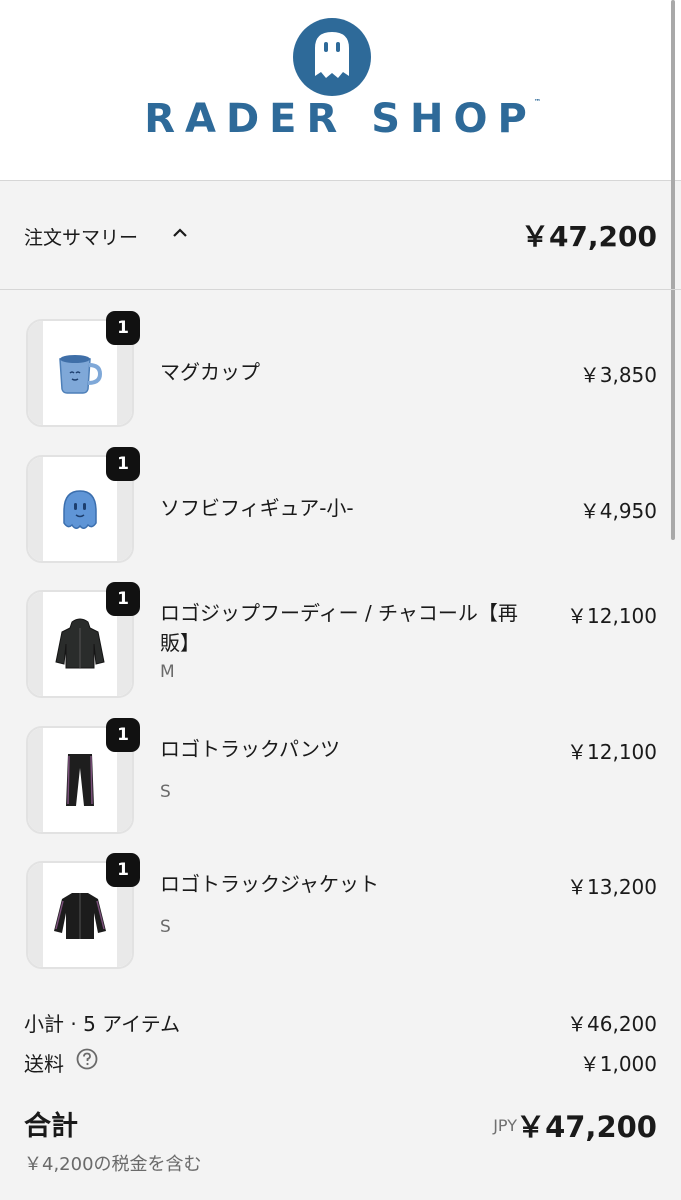 Image resolution: width=681 pixels, height=1200 pixels. I want to click on shipping-value: ￥1,000, so click(618, 1064).